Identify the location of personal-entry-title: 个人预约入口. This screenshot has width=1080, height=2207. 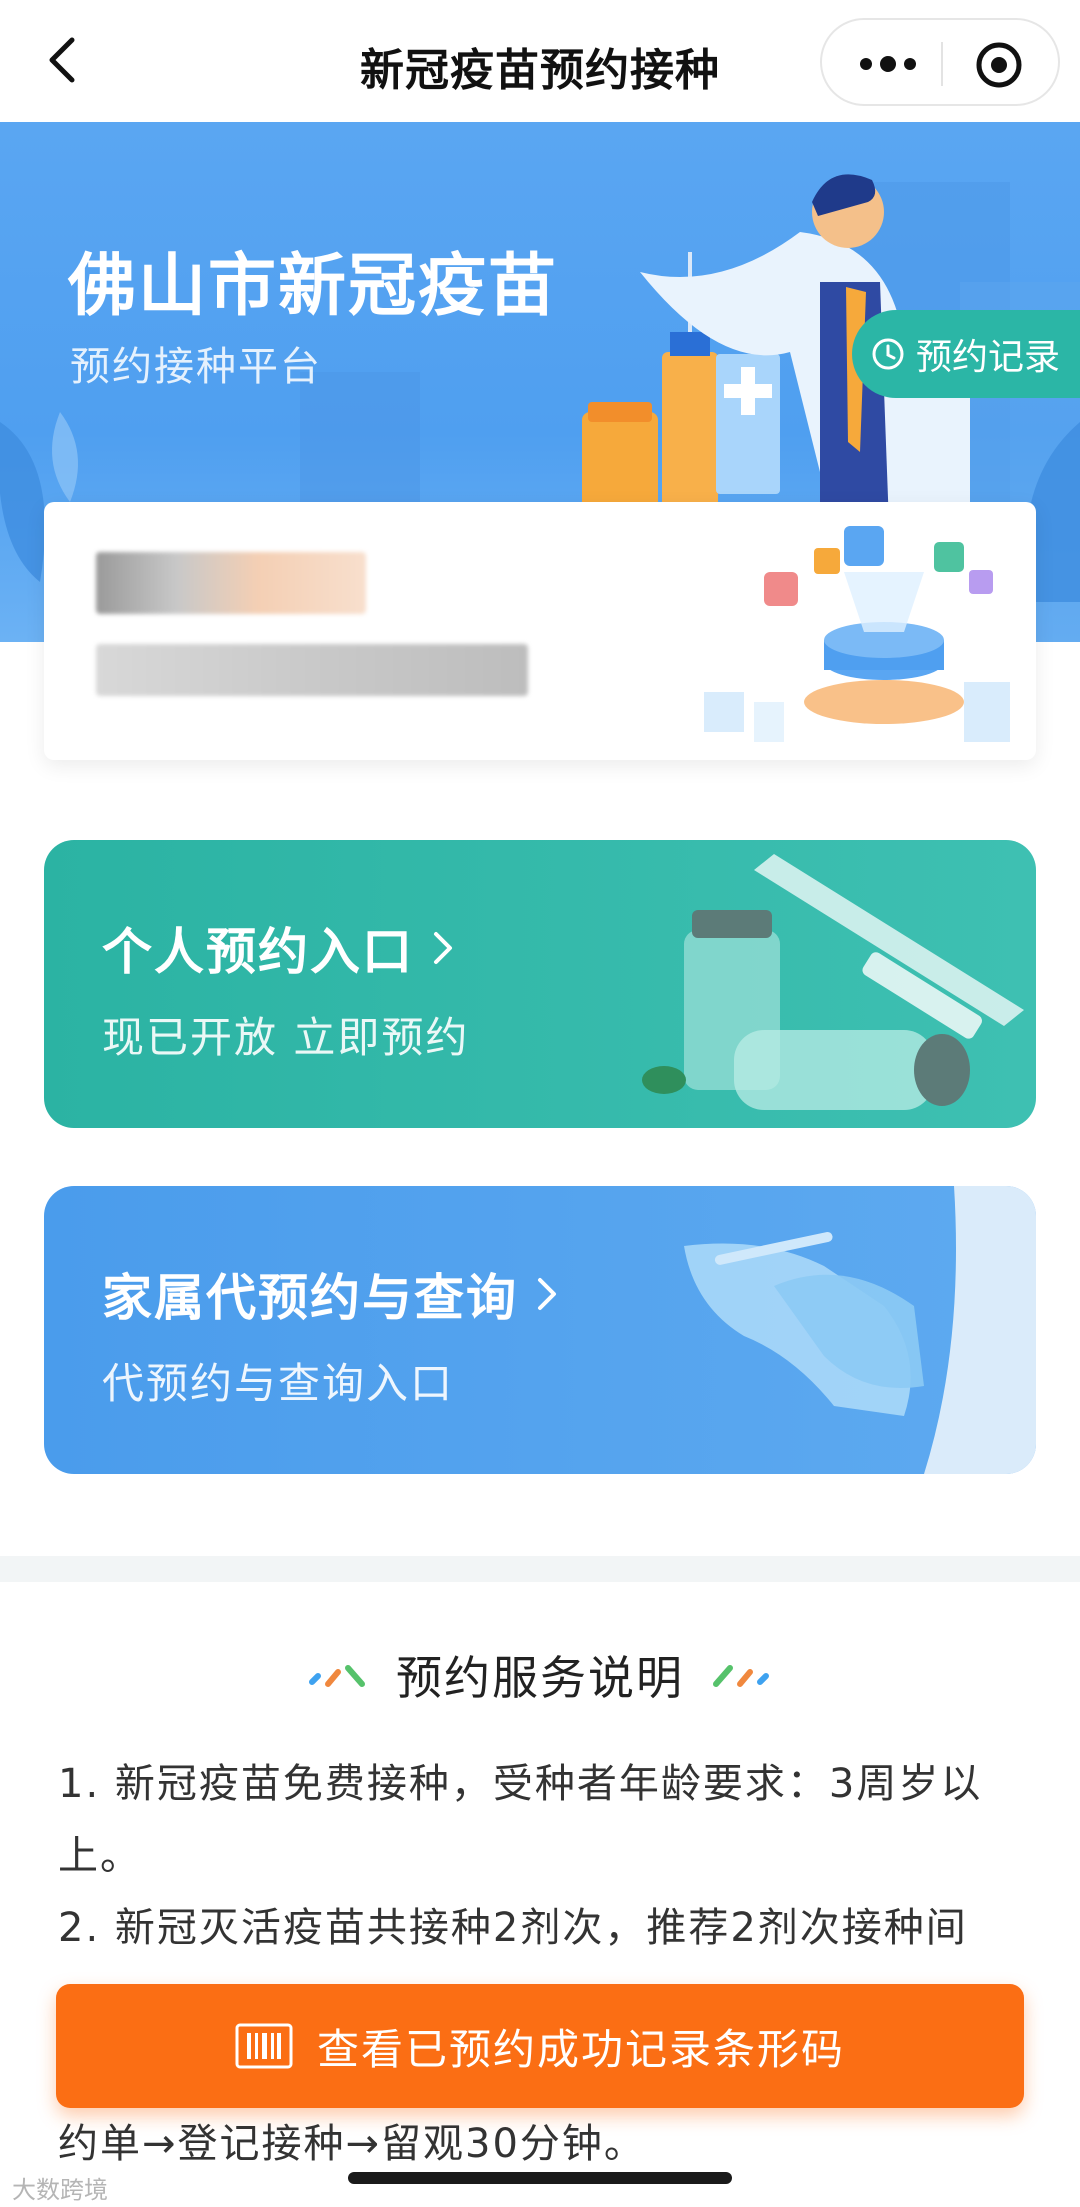
(279, 948).